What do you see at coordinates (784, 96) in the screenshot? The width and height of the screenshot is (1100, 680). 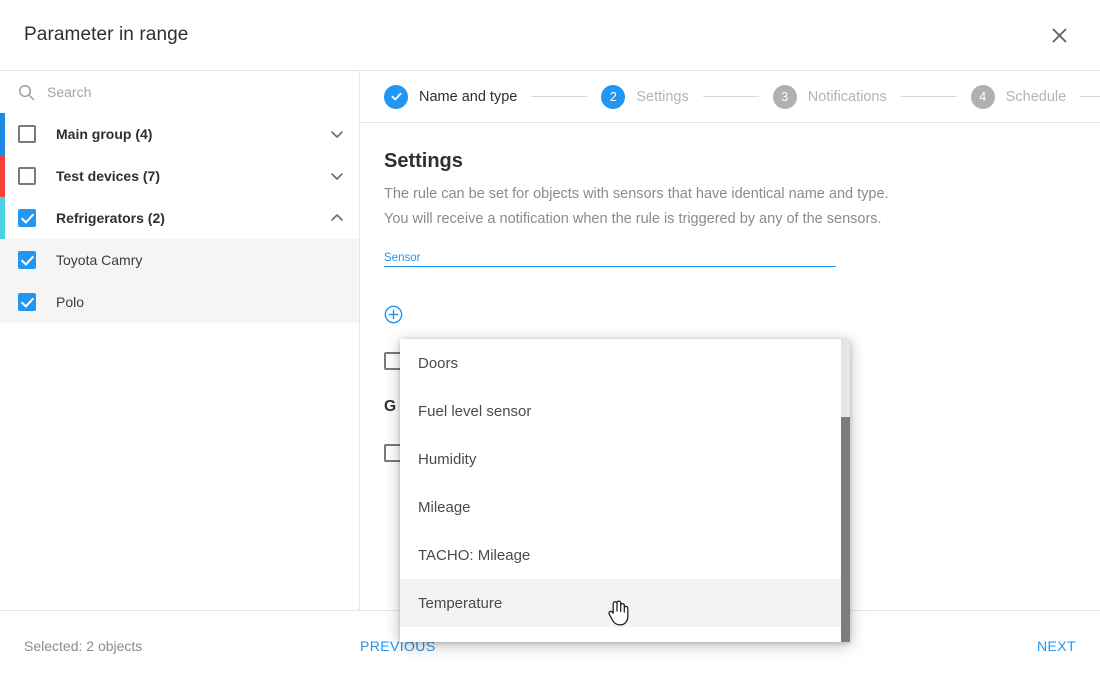 I see `step-marker: 3` at bounding box center [784, 96].